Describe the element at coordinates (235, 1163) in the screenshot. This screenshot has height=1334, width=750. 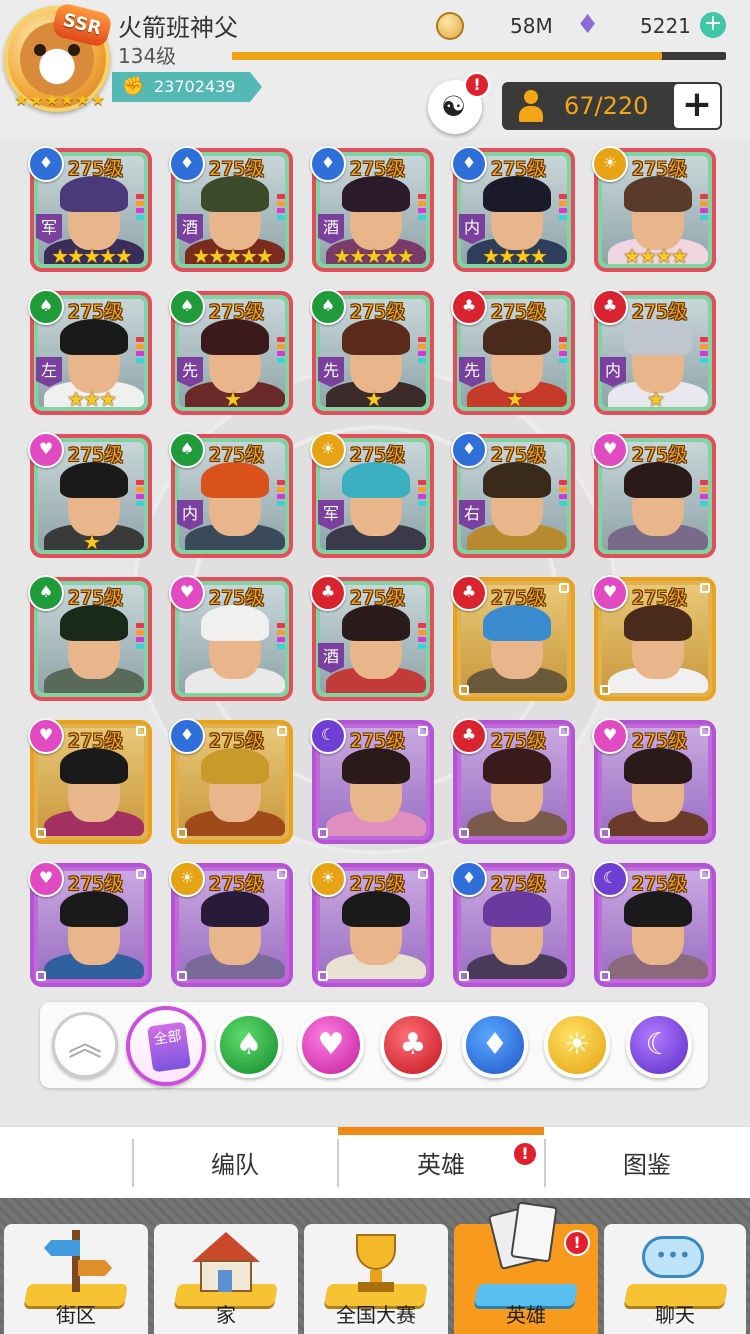
I see `tab-formation: 编队` at that location.